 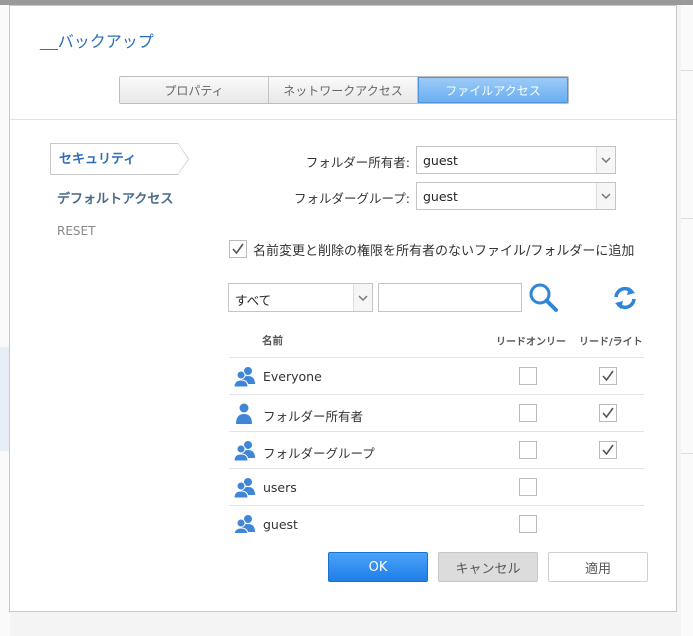 What do you see at coordinates (245, 416) in the screenshot?
I see `user-icon` at bounding box center [245, 416].